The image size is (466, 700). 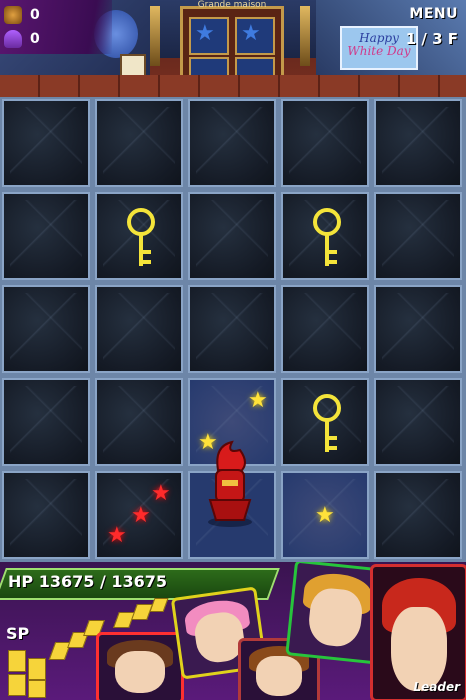 I want to click on resource-panel: 0 0, so click(x=56, y=27).